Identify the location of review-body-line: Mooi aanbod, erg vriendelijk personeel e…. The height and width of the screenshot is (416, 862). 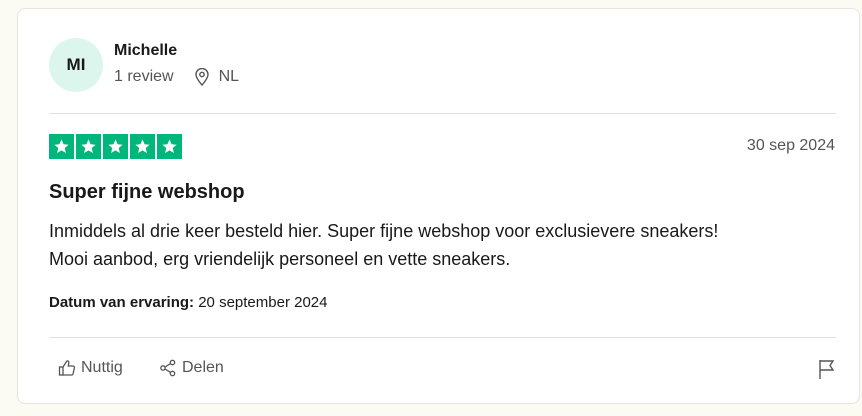
(280, 259).